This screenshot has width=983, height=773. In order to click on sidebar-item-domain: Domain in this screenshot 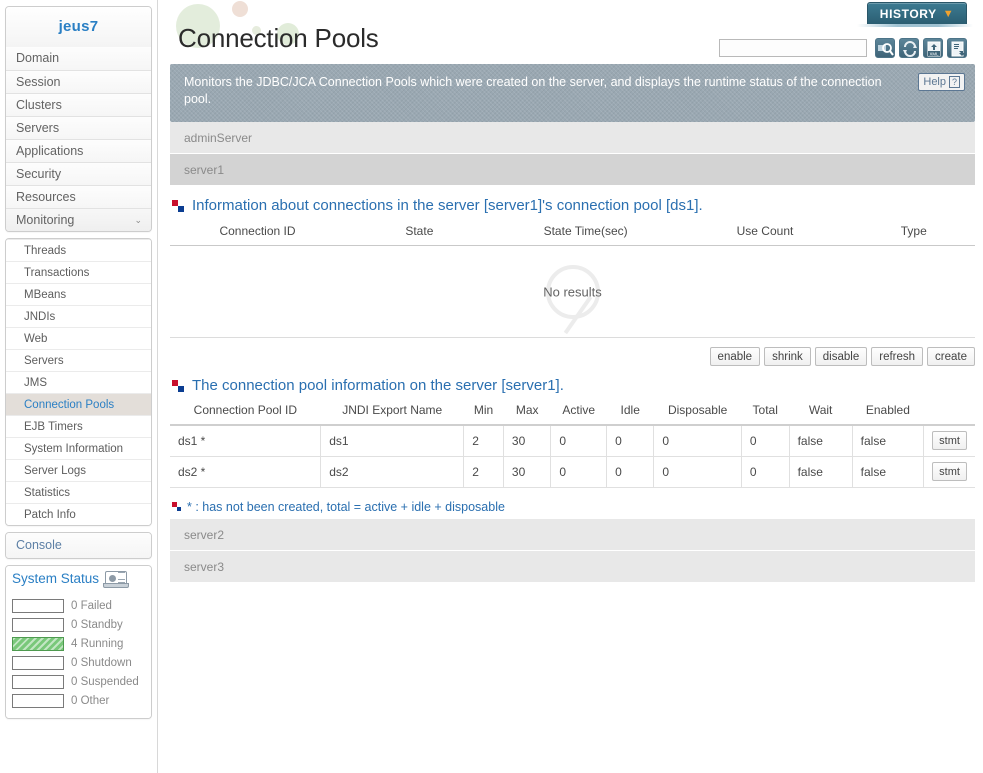, I will do `click(78, 58)`.